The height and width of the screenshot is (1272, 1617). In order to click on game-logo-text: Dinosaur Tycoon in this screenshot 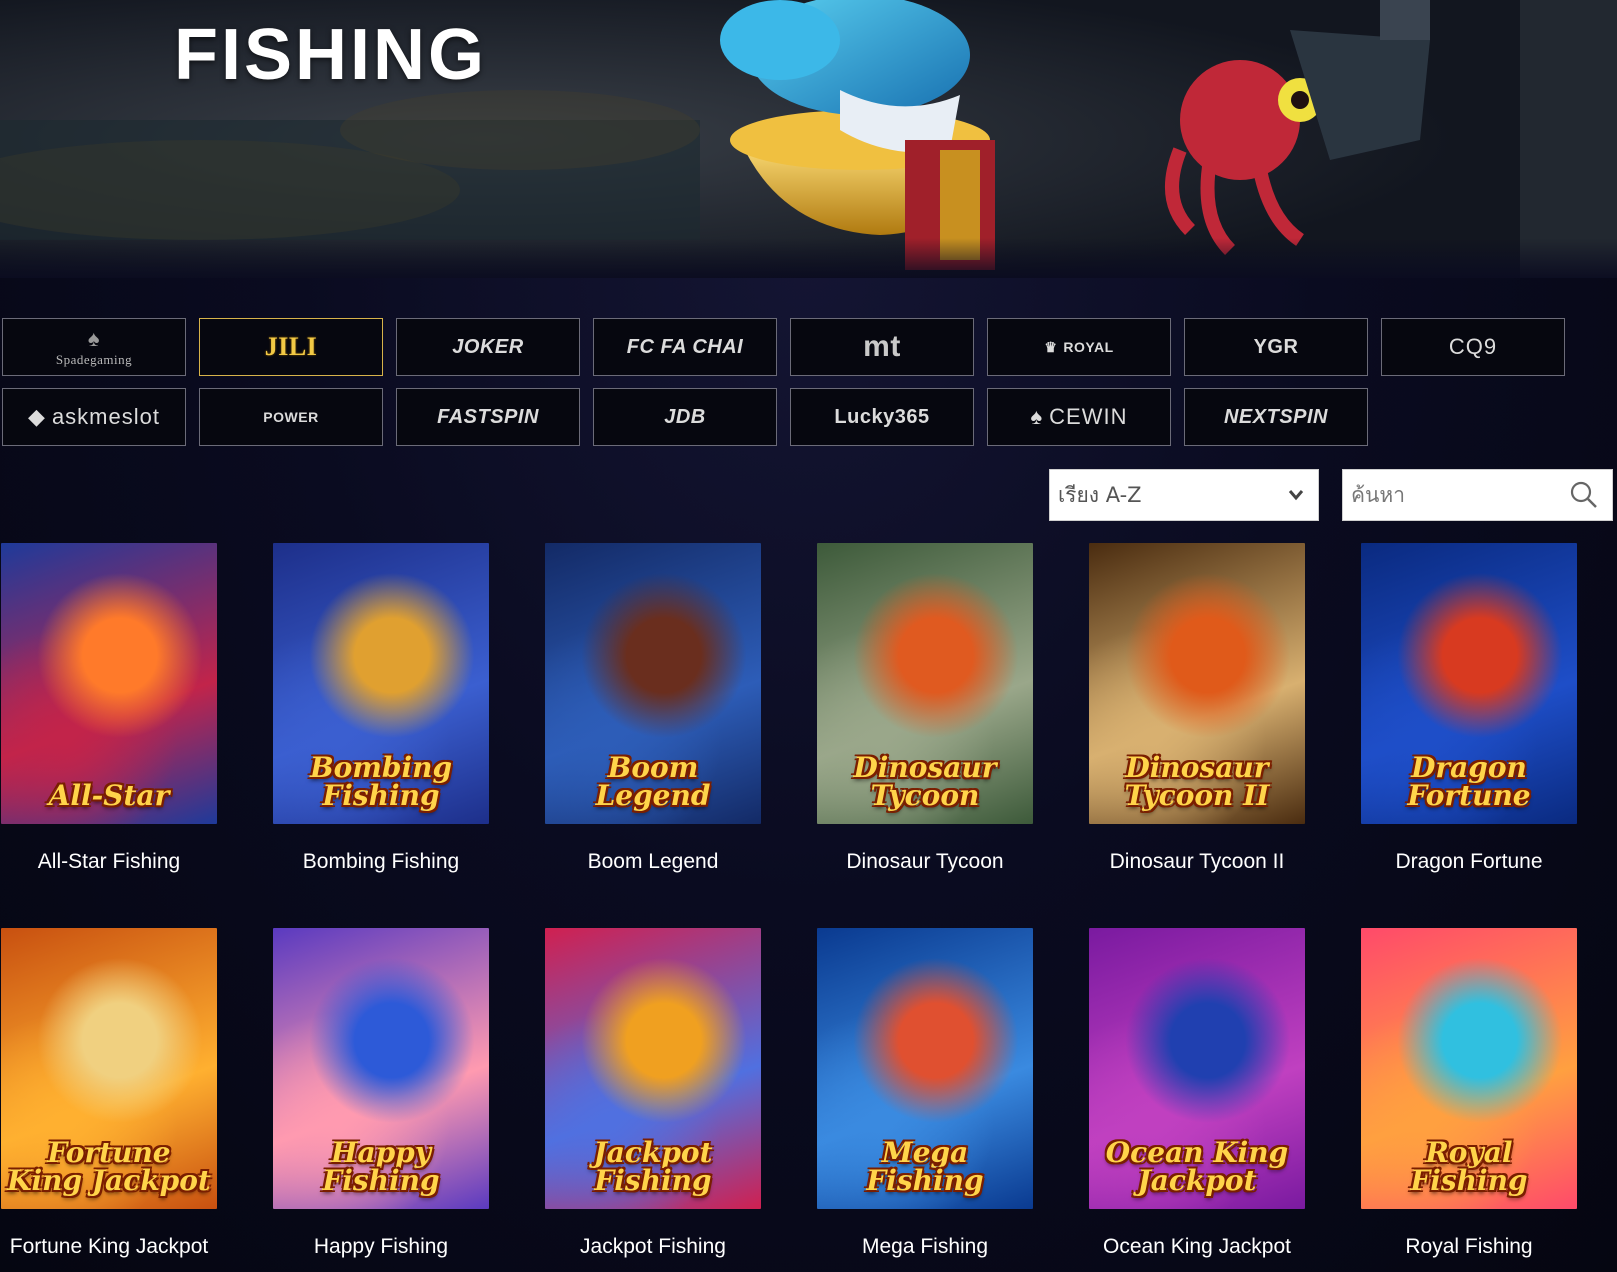, I will do `click(925, 781)`.